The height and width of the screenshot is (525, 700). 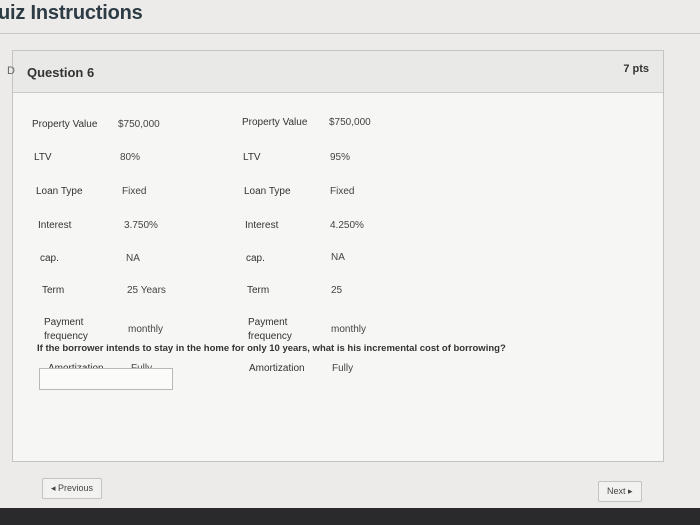 I want to click on right-amortization-value: Fully, so click(x=343, y=368).